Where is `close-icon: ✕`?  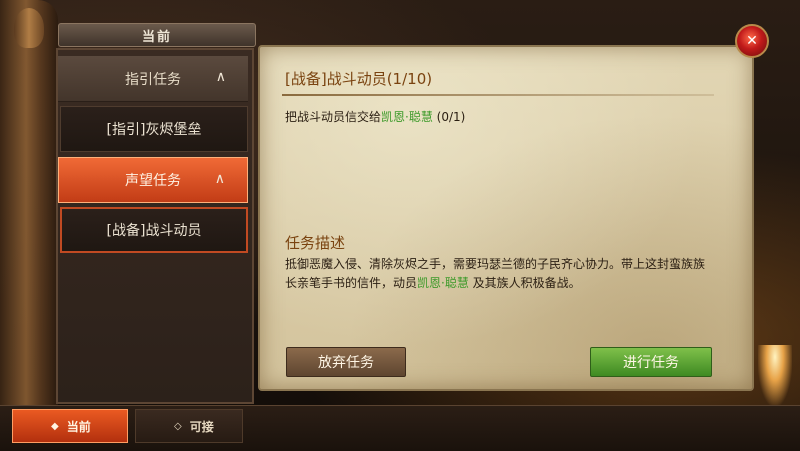
close-icon: ✕ is located at coordinates (752, 41).